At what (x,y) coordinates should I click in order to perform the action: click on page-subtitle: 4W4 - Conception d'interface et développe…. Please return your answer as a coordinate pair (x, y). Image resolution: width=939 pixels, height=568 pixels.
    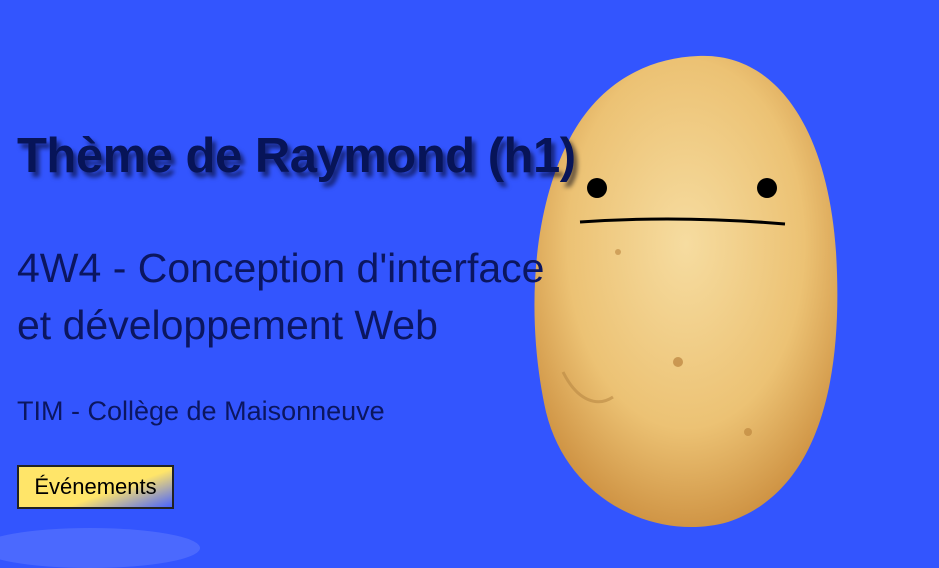
    Looking at the image, I should click on (280, 297).